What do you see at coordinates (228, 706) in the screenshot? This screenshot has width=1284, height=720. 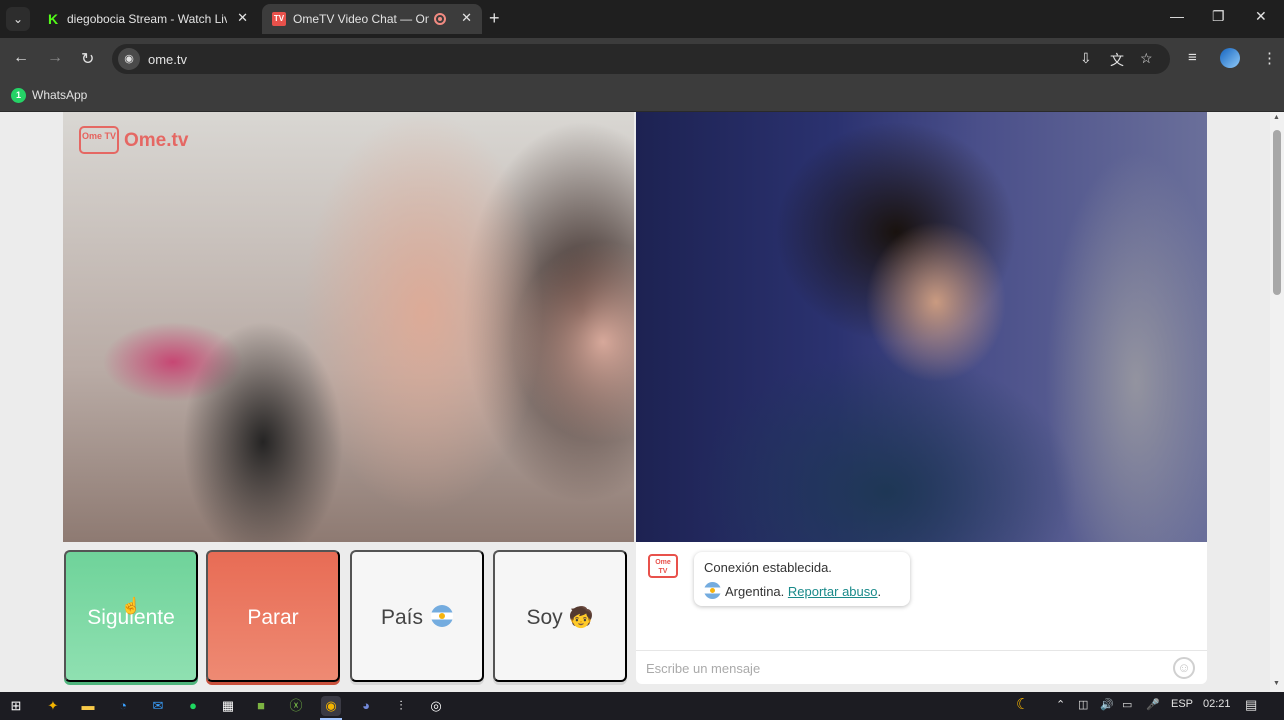 I see `calculator-icon: ▦` at bounding box center [228, 706].